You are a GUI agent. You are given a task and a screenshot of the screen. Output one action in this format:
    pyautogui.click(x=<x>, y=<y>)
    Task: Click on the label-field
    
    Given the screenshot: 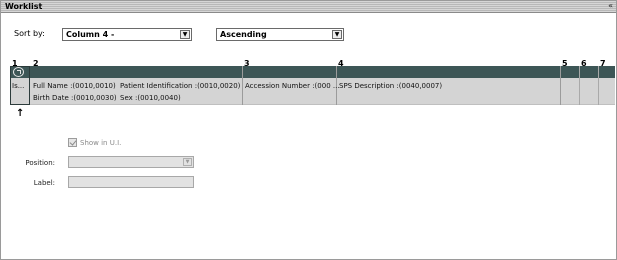 What is the action you would take?
    pyautogui.click(x=131, y=182)
    